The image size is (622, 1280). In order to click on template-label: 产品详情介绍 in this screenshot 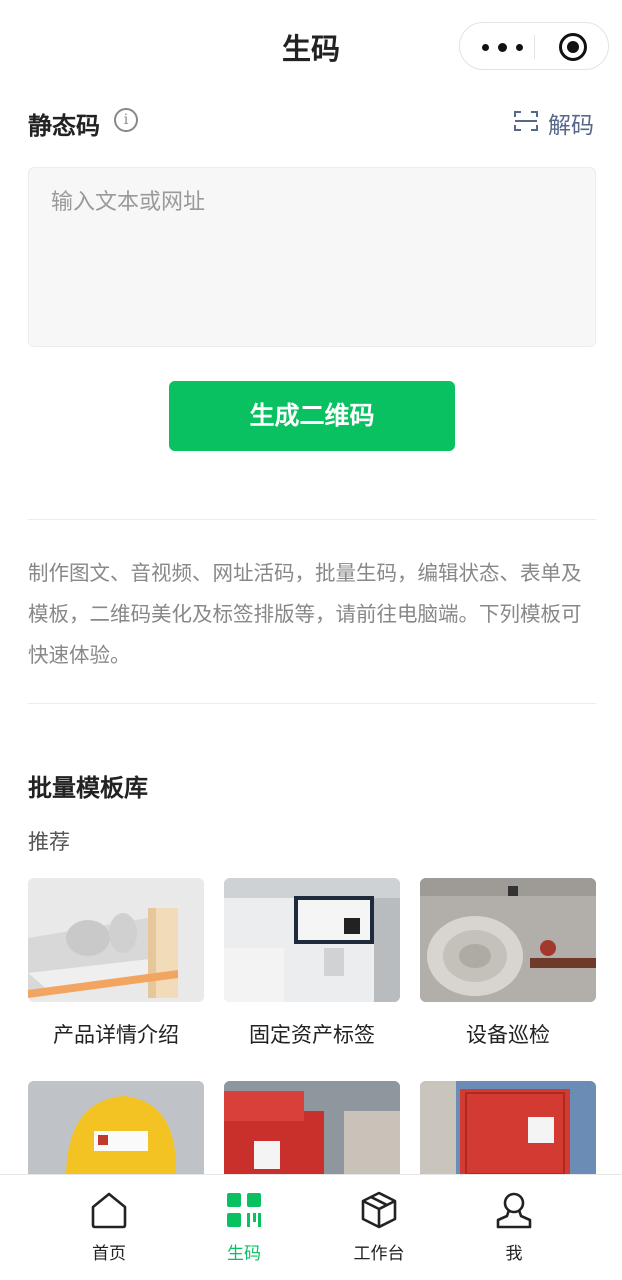, I will do `click(116, 1034)`.